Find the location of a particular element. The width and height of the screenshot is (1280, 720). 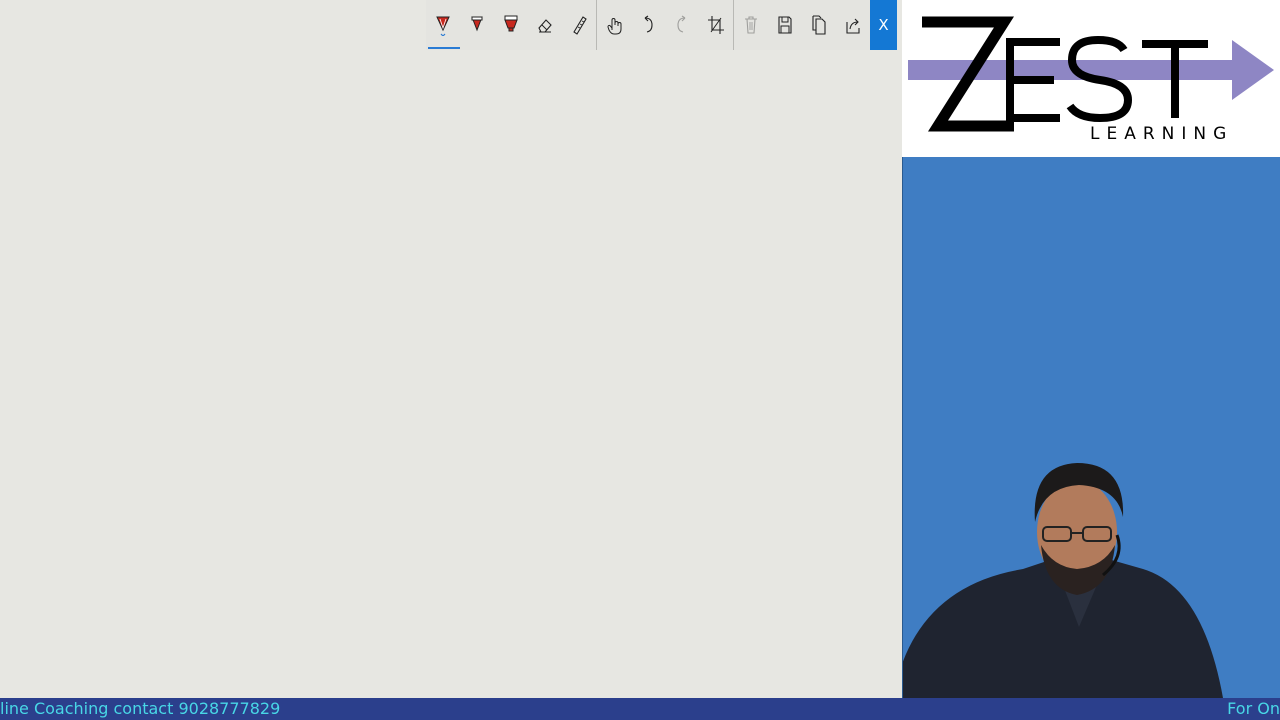

scrolling-ticker: line Coaching contact 9028777829 For On is located at coordinates (640, 709).